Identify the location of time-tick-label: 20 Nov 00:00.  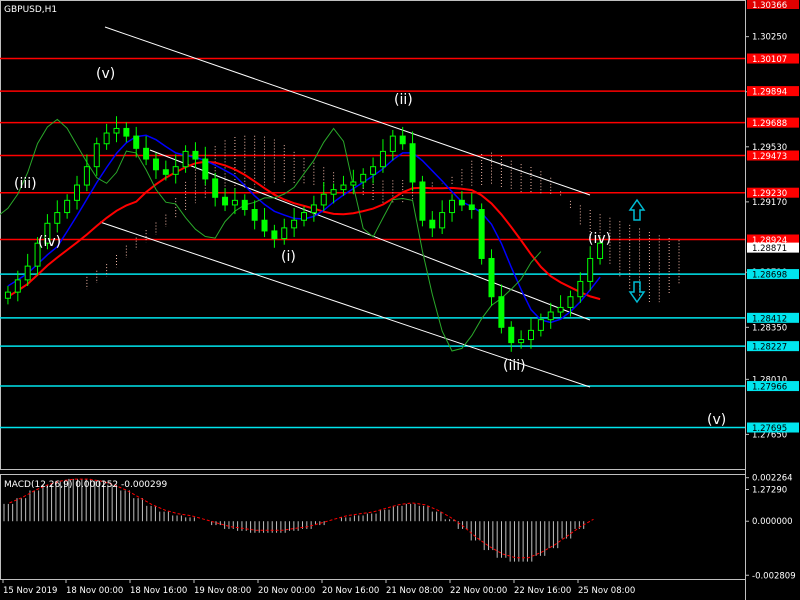
(286, 591).